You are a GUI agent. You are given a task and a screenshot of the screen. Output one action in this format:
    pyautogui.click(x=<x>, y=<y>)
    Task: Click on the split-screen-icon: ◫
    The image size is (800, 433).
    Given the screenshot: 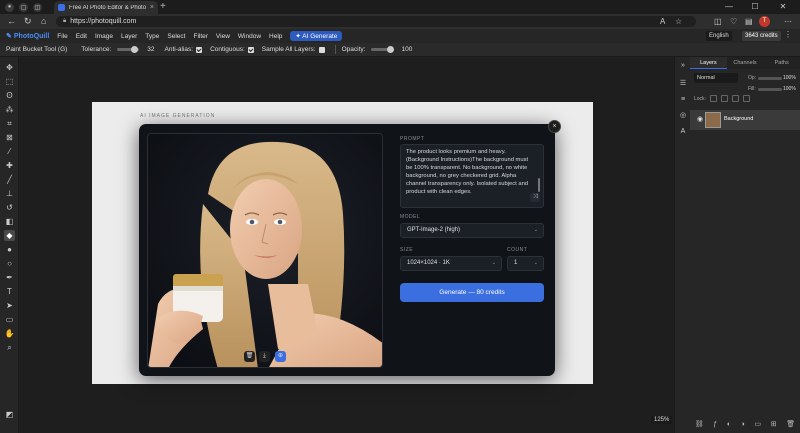 What is the action you would take?
    pyautogui.click(x=718, y=21)
    